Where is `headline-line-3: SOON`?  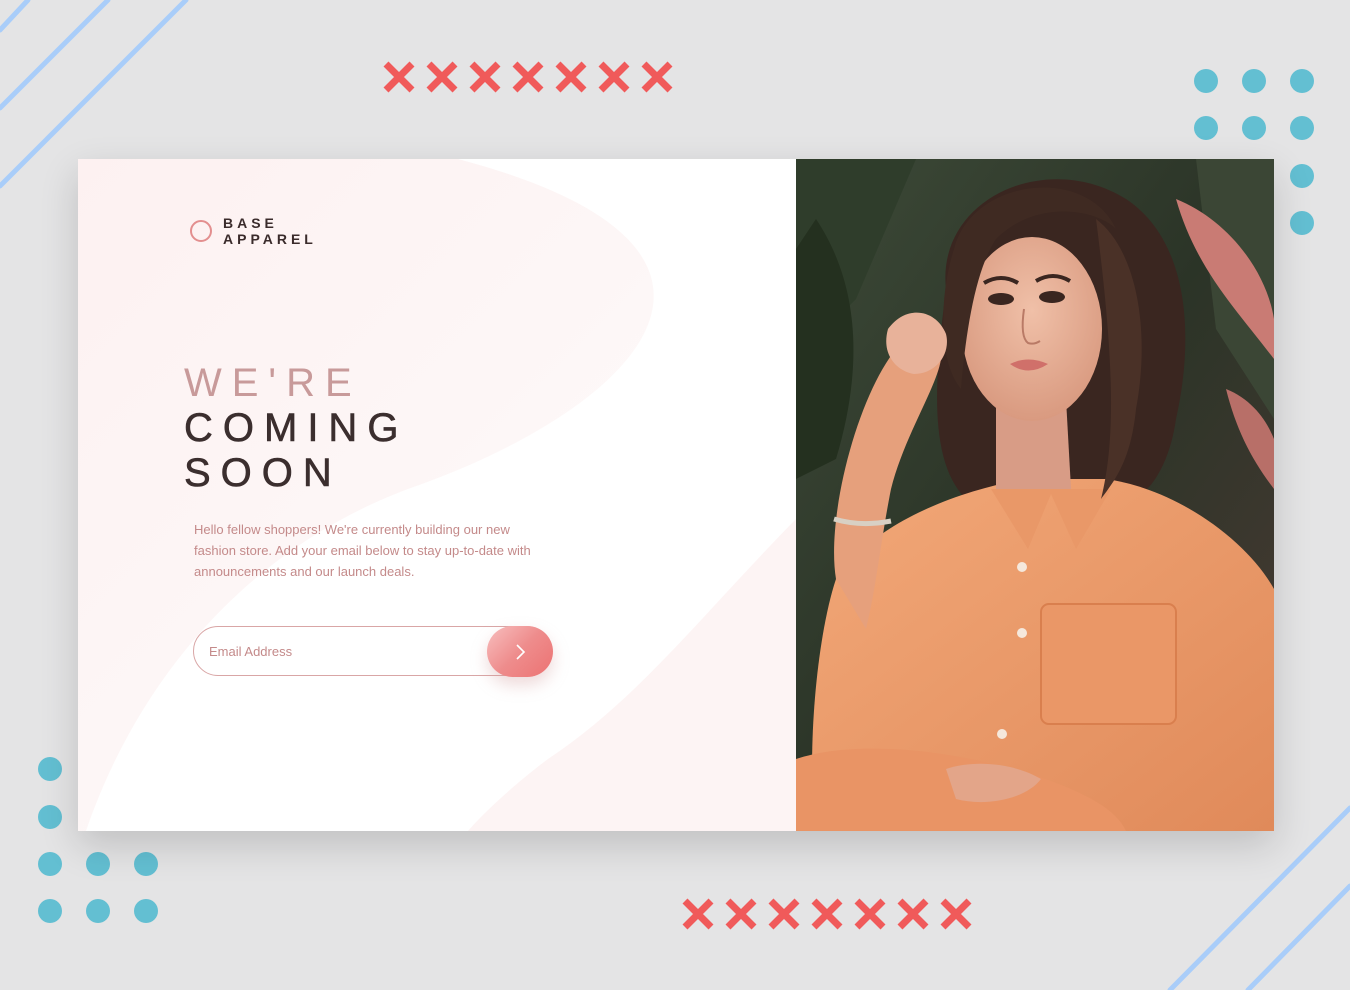
headline-line-3: SOON is located at coordinates (263, 473).